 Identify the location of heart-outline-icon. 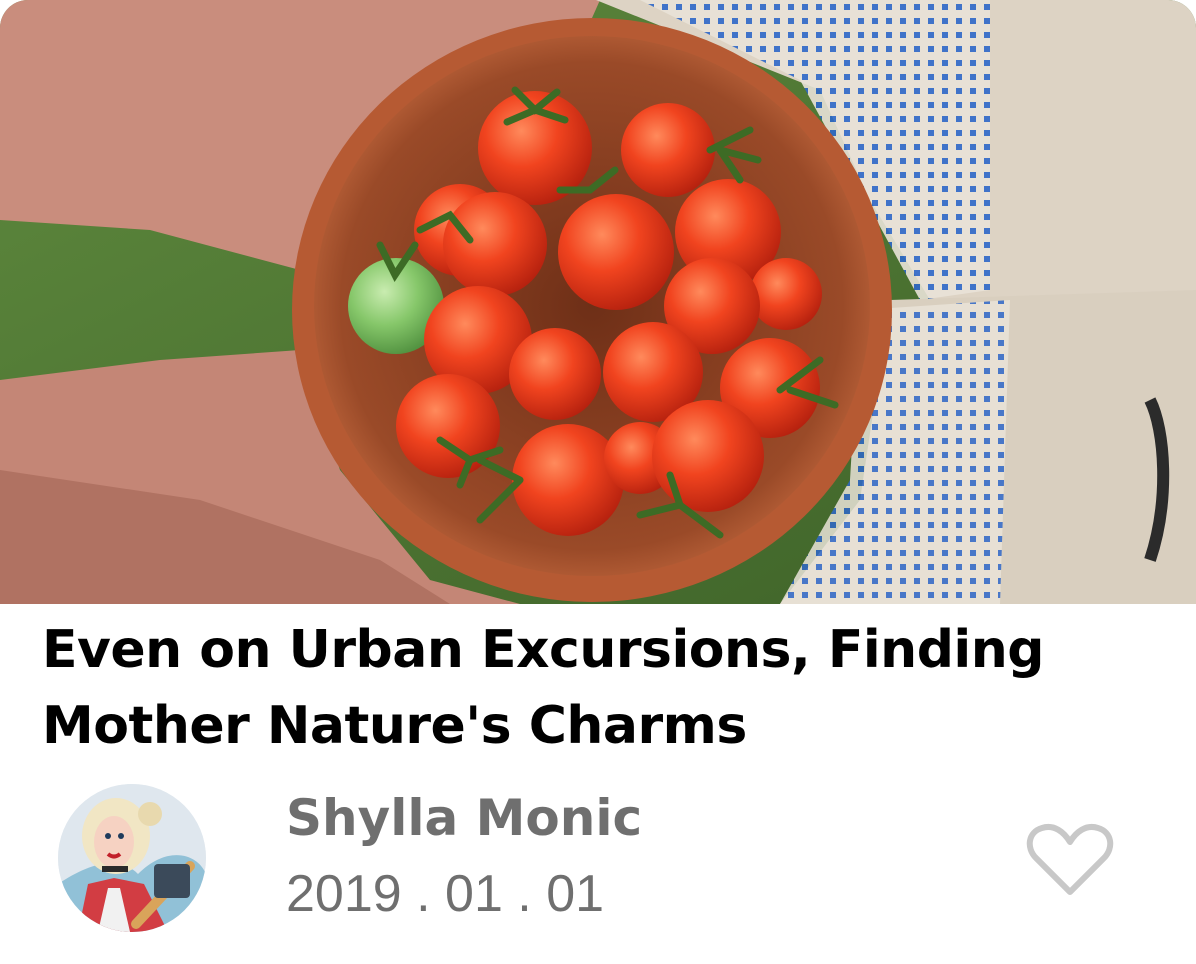
(1070, 859).